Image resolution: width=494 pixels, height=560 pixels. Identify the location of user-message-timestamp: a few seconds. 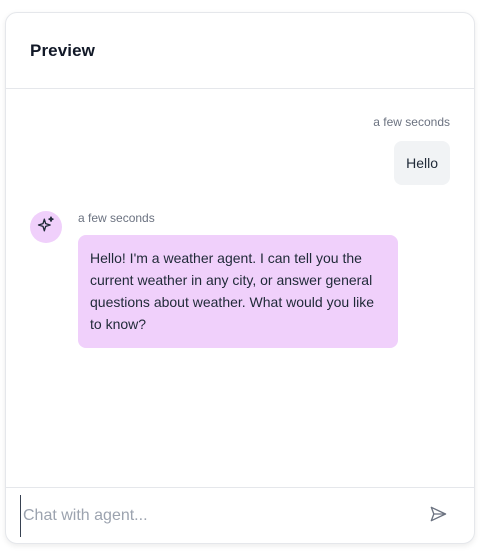
(411, 122).